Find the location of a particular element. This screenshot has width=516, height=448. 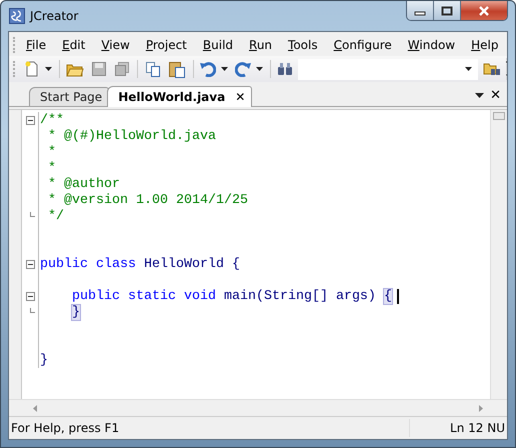

code-line: * @author is located at coordinates (83, 184).